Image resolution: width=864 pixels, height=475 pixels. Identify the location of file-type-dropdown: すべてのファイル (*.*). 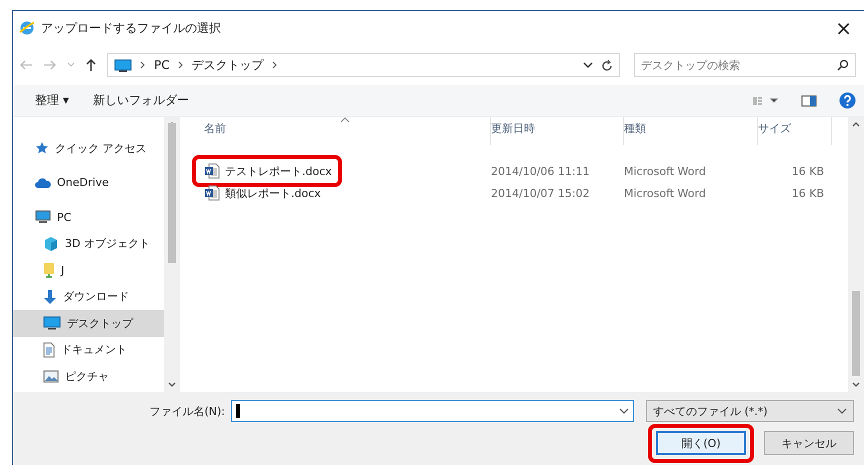
(750, 411).